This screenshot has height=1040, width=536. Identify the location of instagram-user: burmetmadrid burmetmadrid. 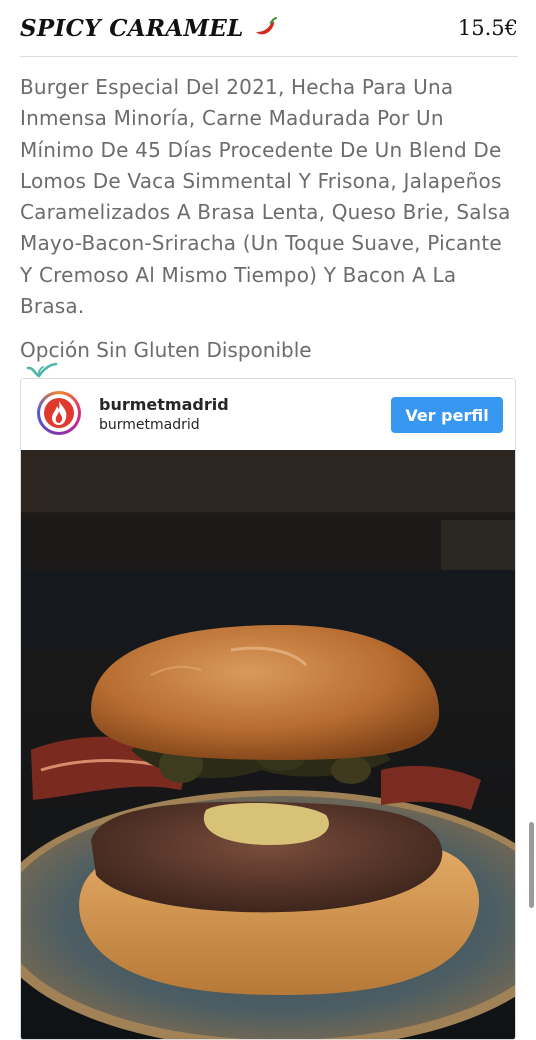
(164, 415).